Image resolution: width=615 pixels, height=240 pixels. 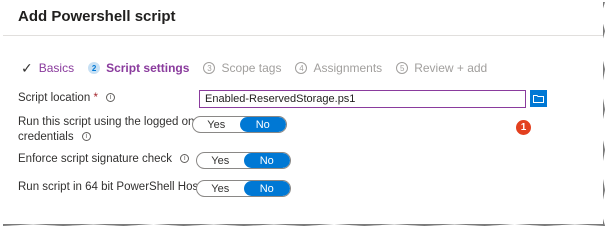 What do you see at coordinates (95, 98) in the screenshot?
I see `required-mark: *` at bounding box center [95, 98].